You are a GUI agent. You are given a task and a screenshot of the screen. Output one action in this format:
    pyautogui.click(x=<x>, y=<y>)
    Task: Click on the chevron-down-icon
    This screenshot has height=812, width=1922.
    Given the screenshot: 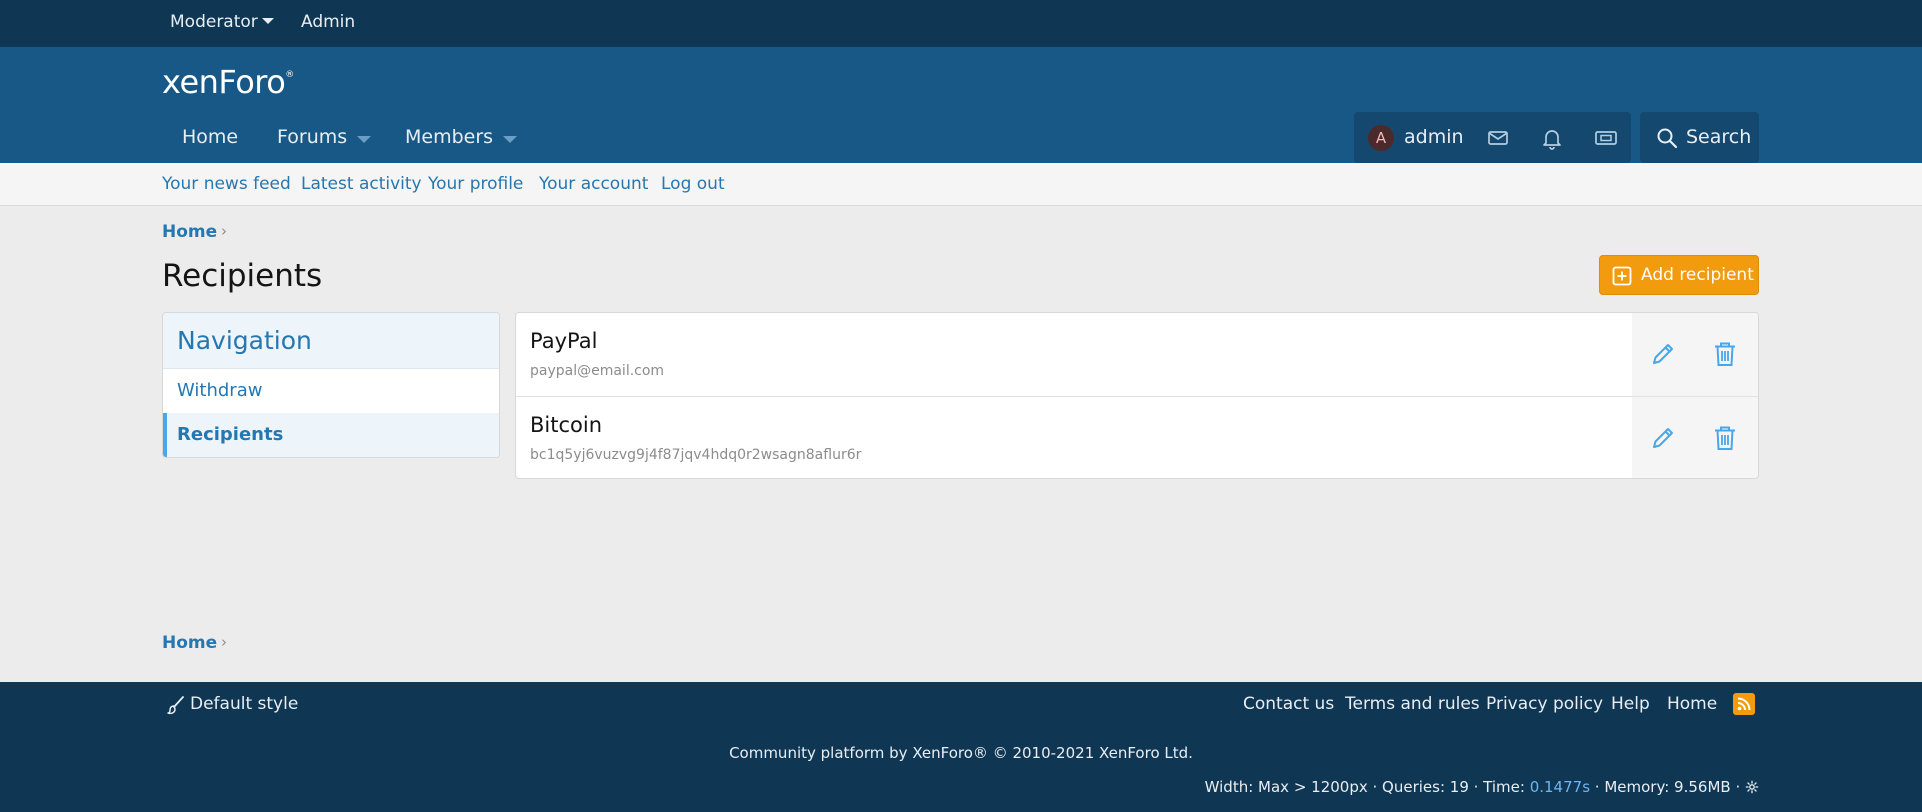 What is the action you would take?
    pyautogui.click(x=267, y=21)
    